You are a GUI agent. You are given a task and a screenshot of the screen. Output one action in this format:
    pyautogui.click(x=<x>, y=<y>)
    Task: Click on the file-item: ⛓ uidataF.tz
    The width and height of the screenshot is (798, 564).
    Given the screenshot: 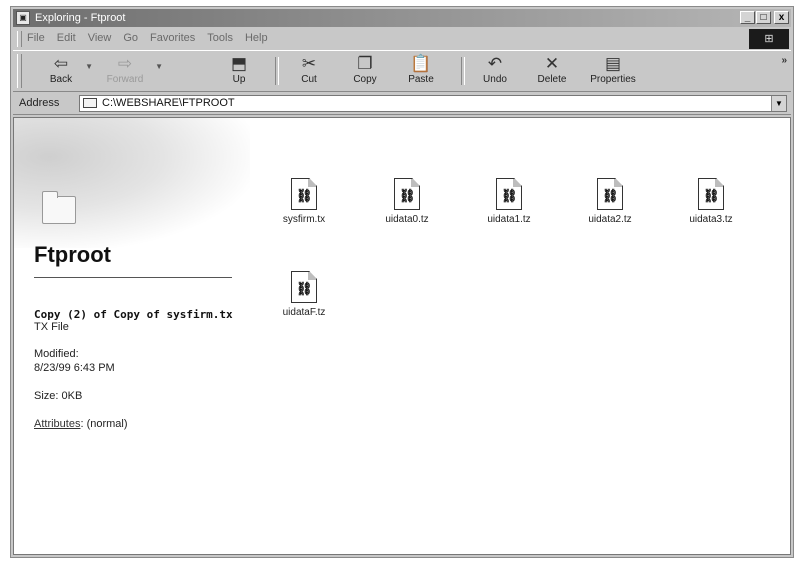 What is the action you would take?
    pyautogui.click(x=304, y=294)
    